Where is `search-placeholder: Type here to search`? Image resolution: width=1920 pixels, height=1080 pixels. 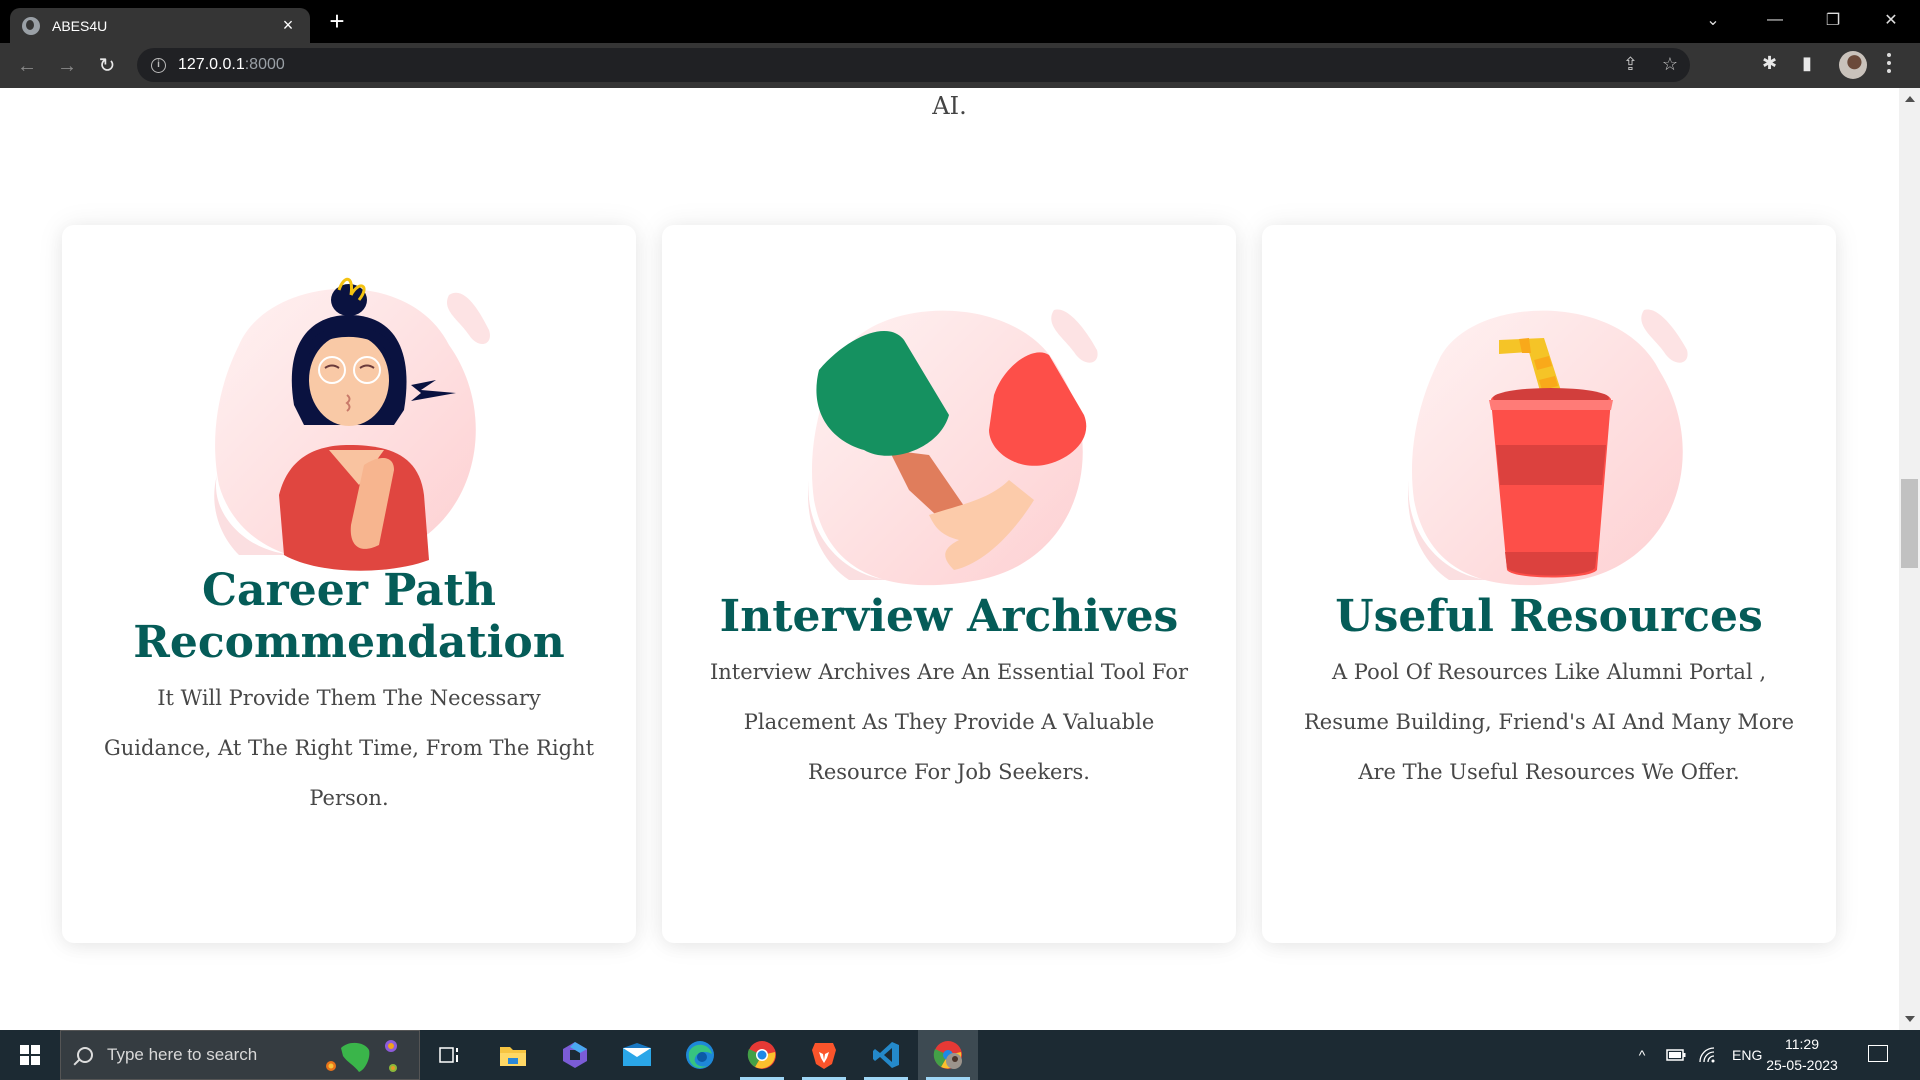
search-placeholder: Type here to search is located at coordinates (182, 1054).